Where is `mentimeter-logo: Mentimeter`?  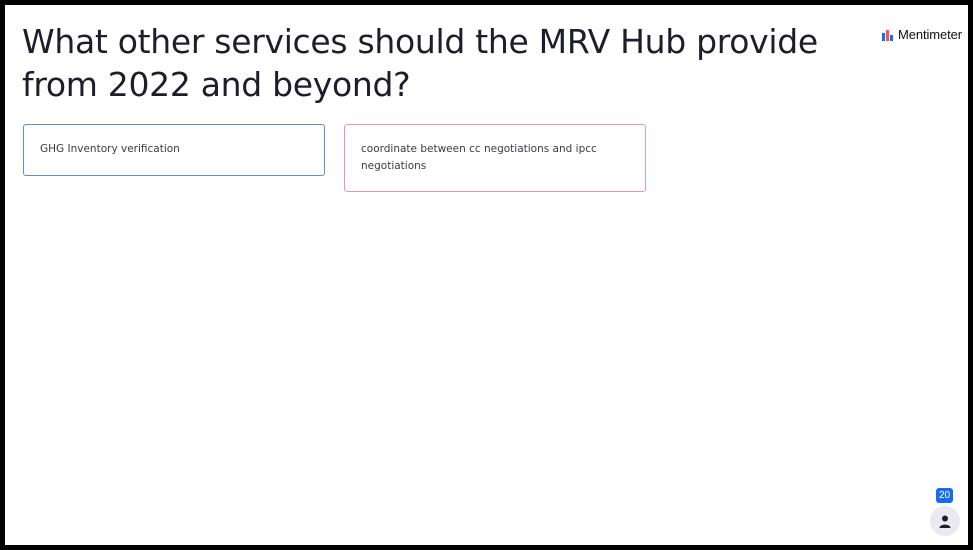 mentimeter-logo: Mentimeter is located at coordinates (921, 34).